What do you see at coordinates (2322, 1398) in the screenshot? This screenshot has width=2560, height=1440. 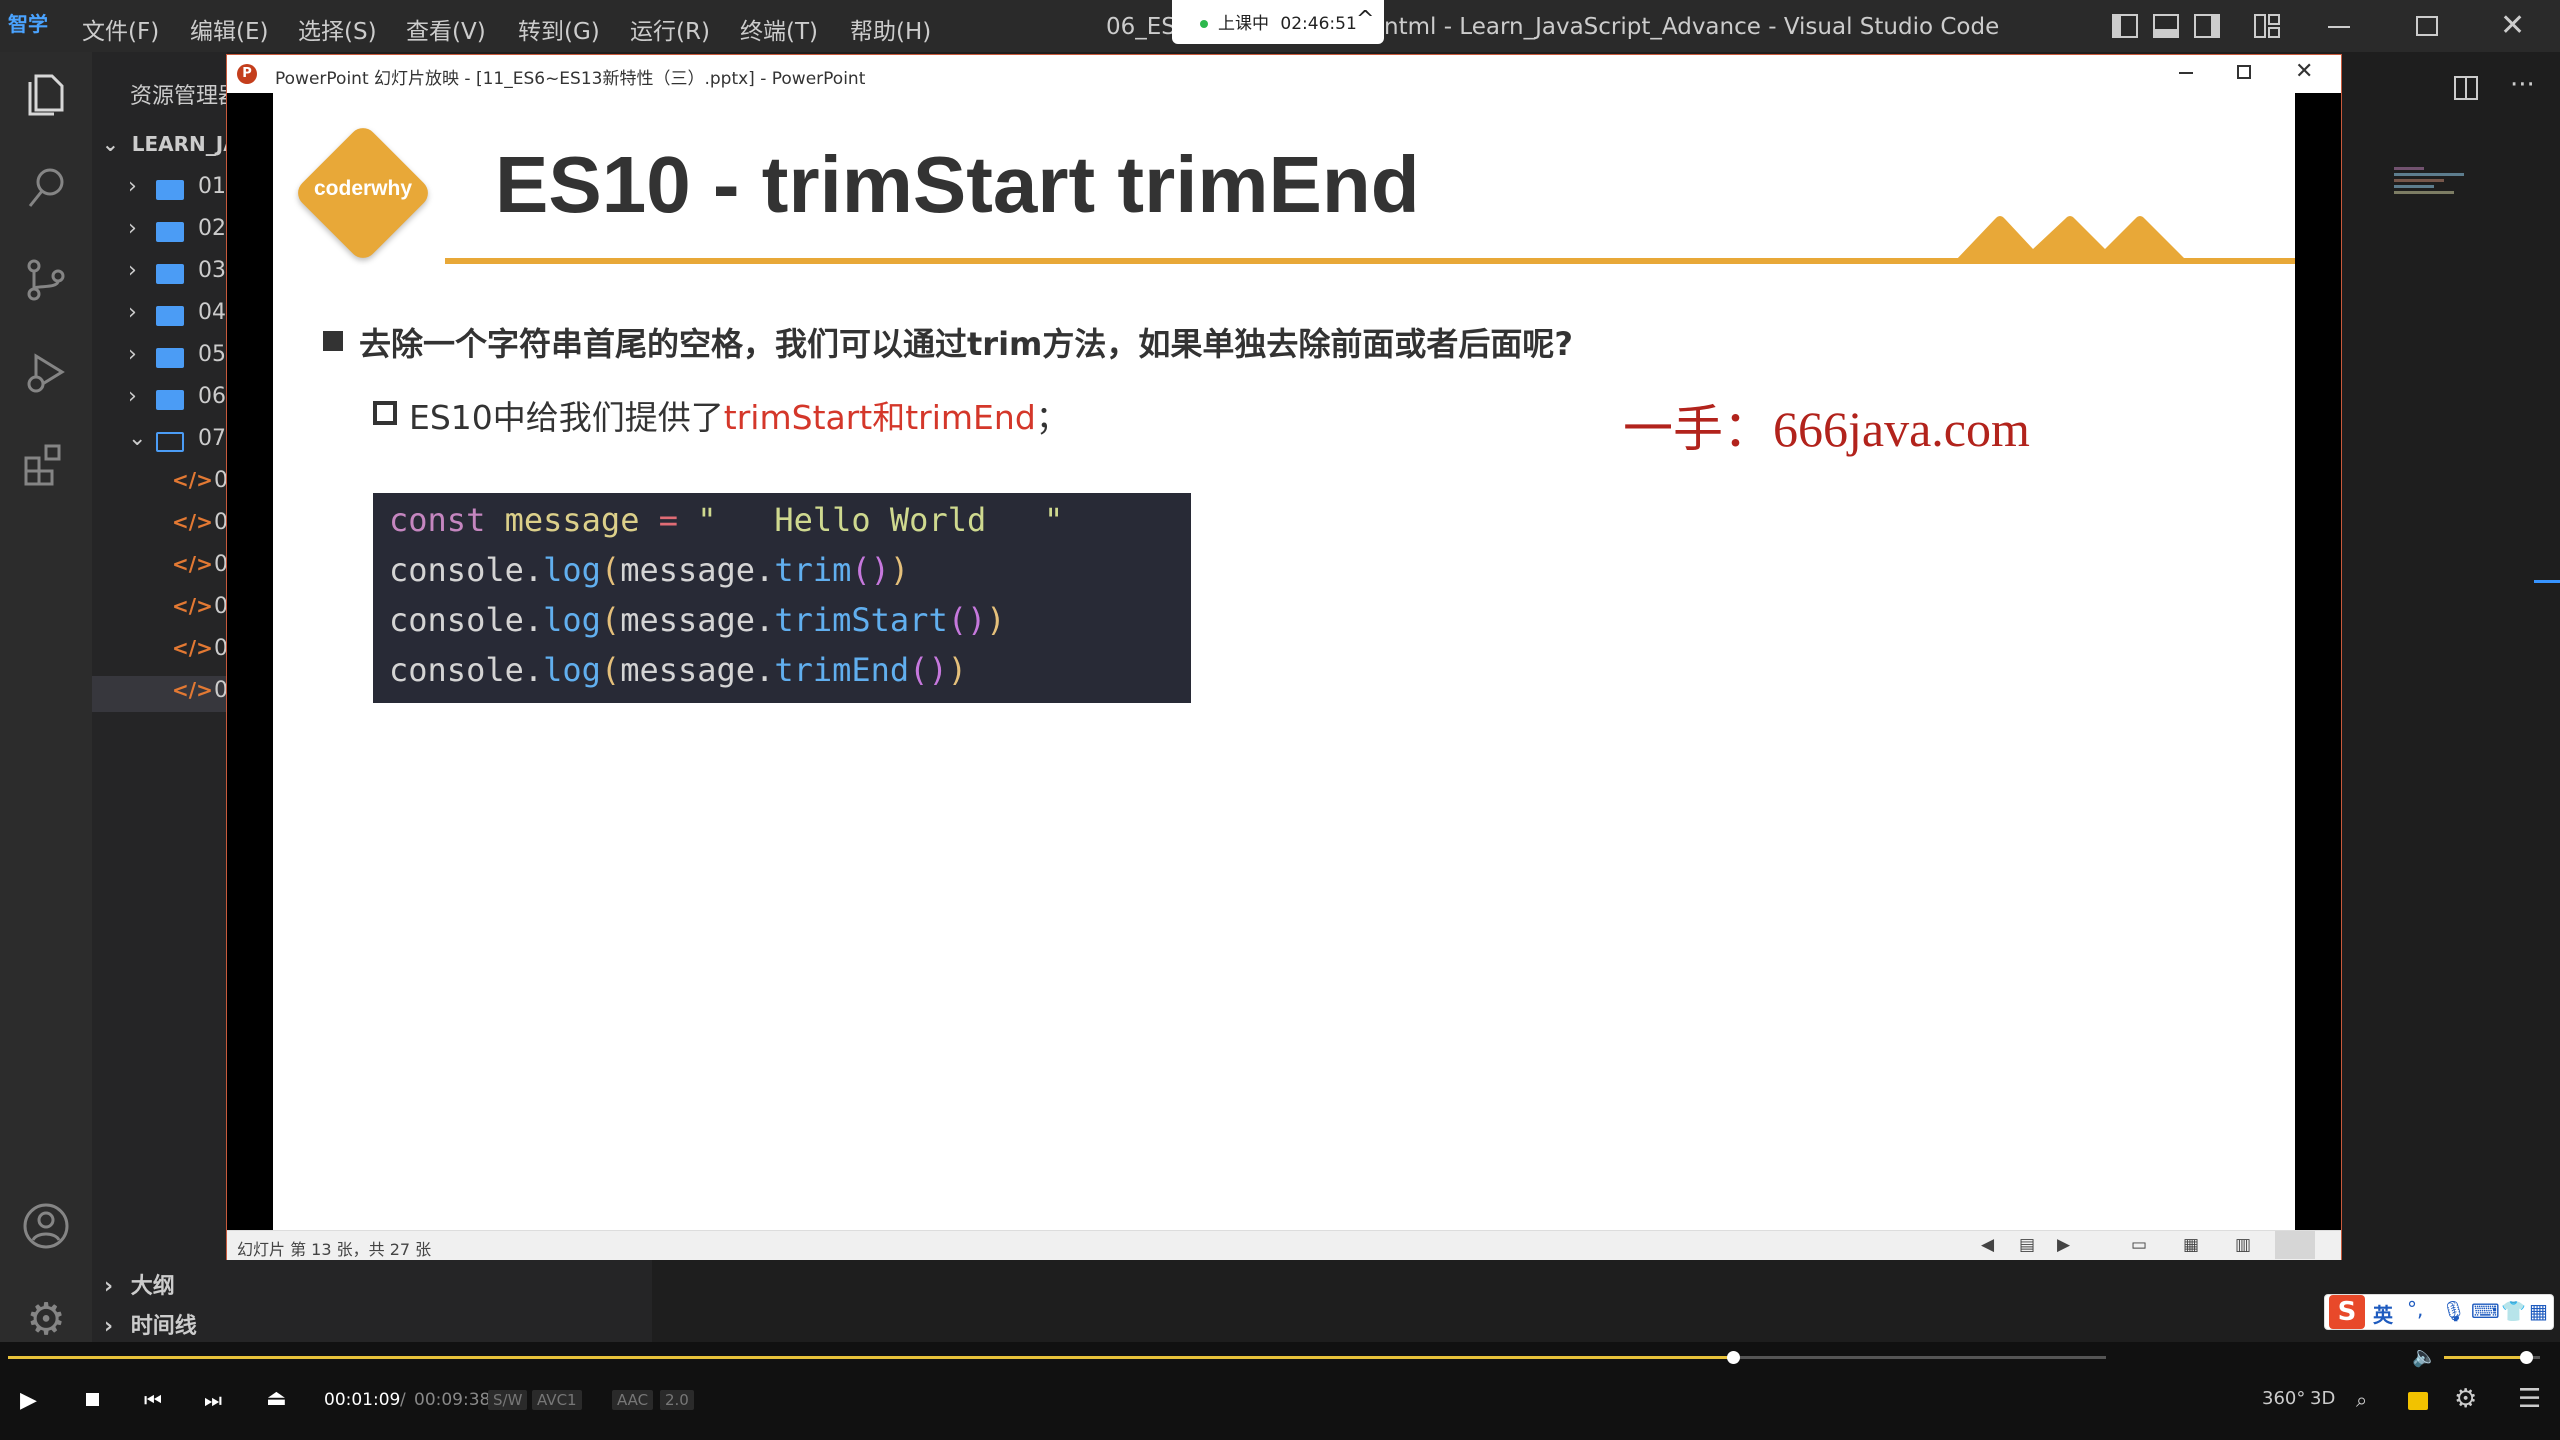 I see `3d-label: 3D` at bounding box center [2322, 1398].